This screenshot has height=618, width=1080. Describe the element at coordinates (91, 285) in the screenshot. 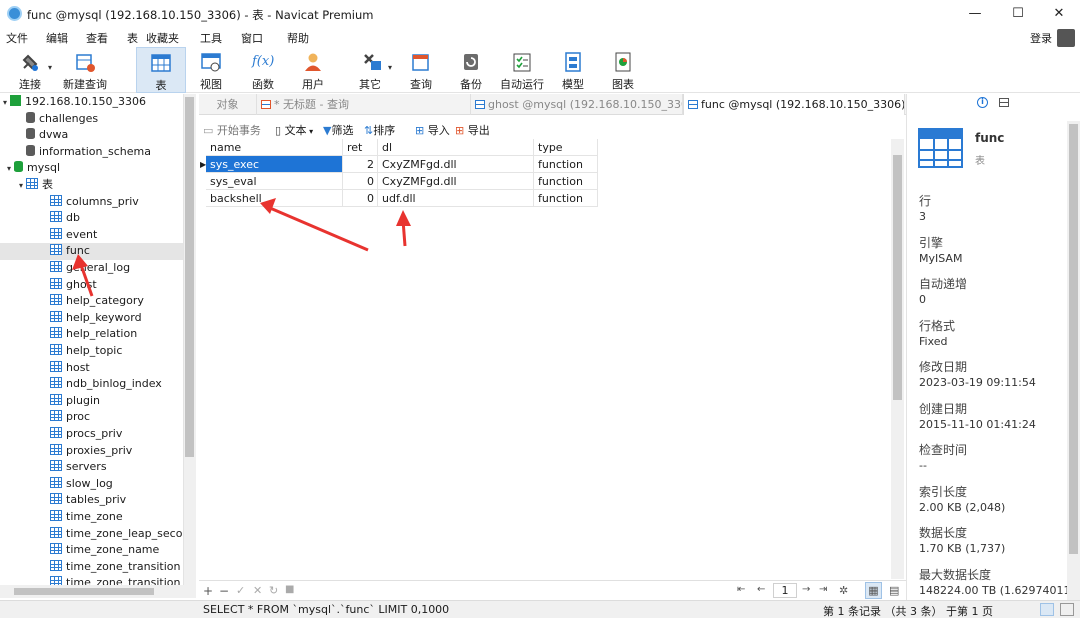

I see `tree-table-ghost: ghost` at that location.